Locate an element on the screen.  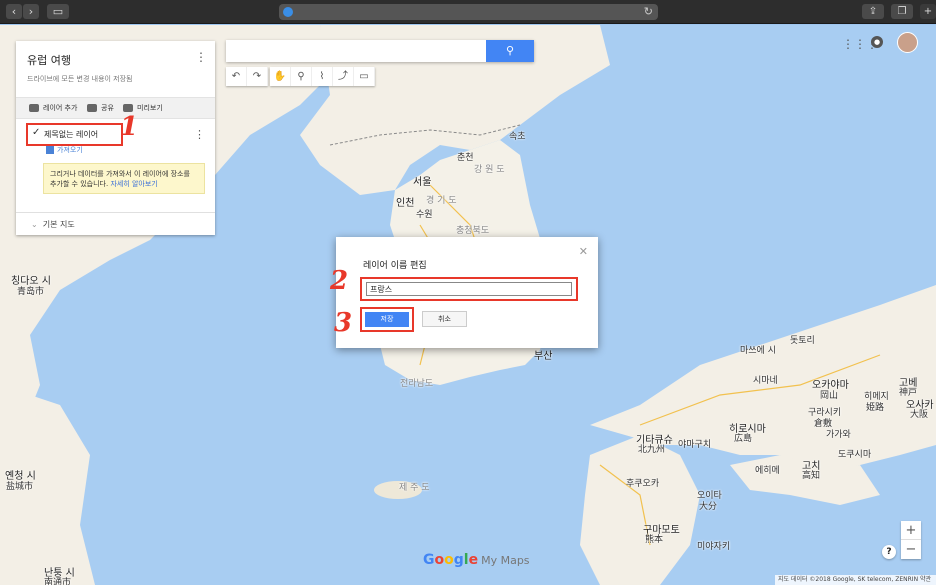
region-label: 강 원 도 is located at coordinates (489, 170).